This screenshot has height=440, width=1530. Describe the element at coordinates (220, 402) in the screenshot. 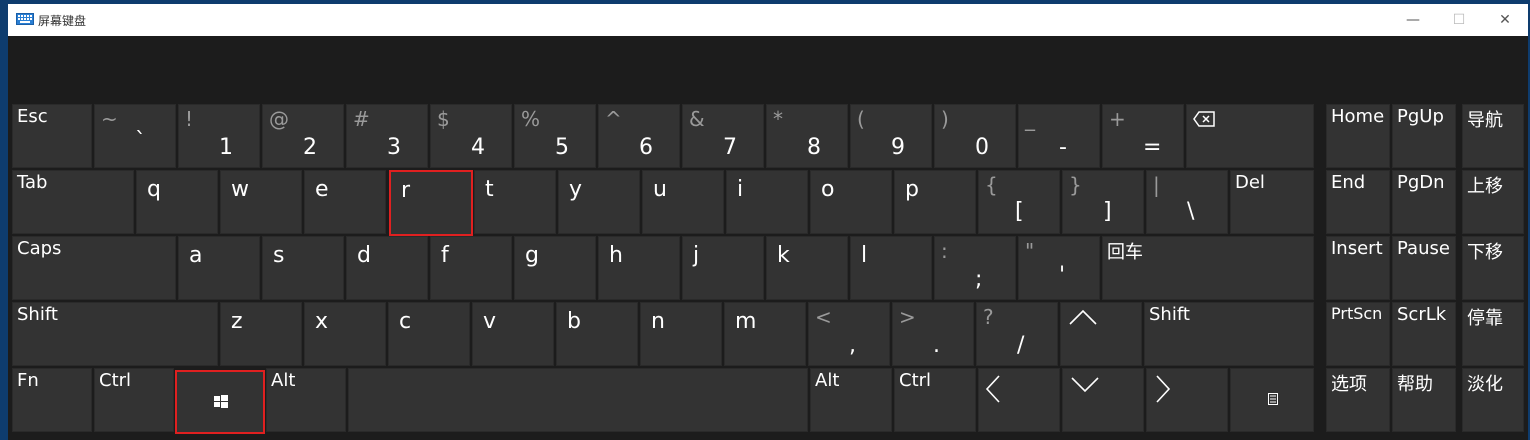

I see `key-windows` at that location.